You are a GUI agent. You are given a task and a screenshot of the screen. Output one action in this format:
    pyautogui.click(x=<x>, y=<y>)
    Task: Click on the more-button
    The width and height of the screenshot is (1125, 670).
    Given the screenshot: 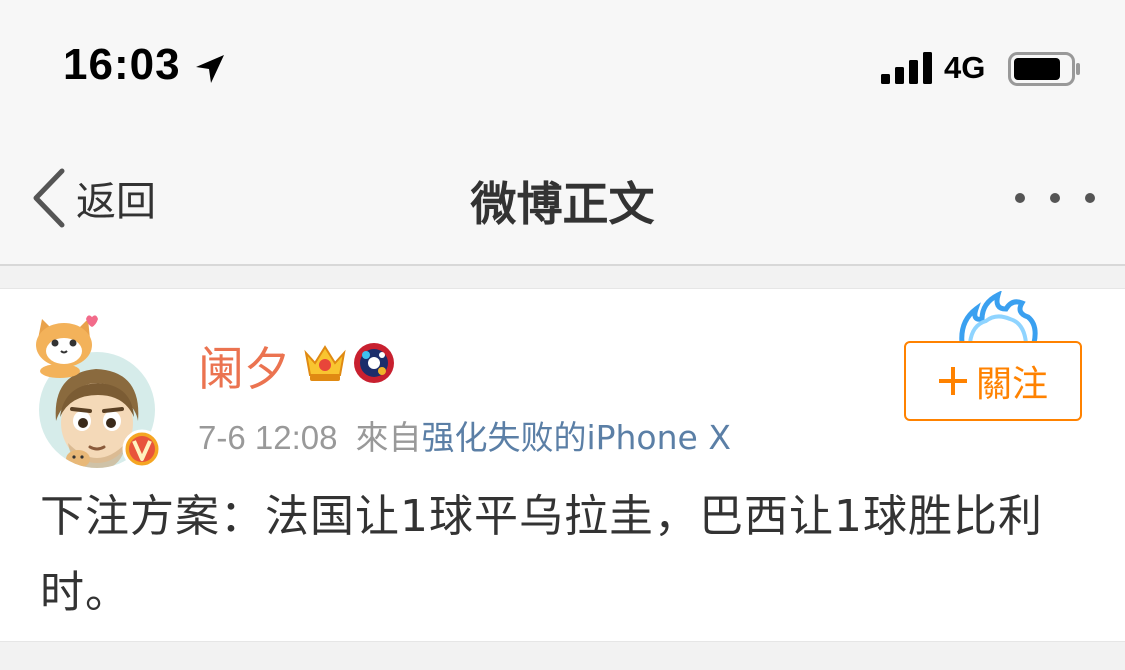 What is the action you would take?
    pyautogui.click(x=1055, y=198)
    